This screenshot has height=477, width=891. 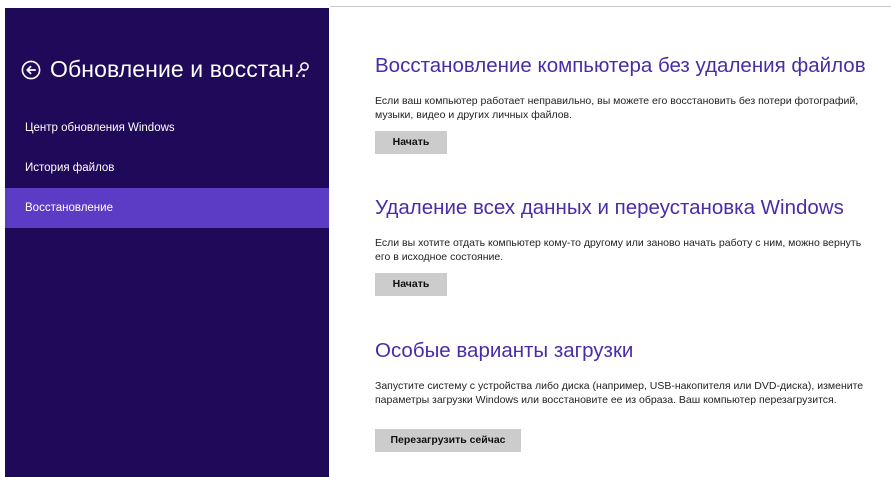 I want to click on sidebar-item-label: Центр обновления Windows, so click(x=100, y=128).